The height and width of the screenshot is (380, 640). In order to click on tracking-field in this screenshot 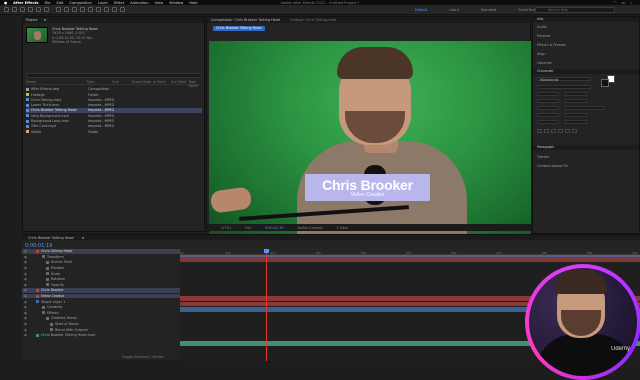, I will do `click(576, 101)`.